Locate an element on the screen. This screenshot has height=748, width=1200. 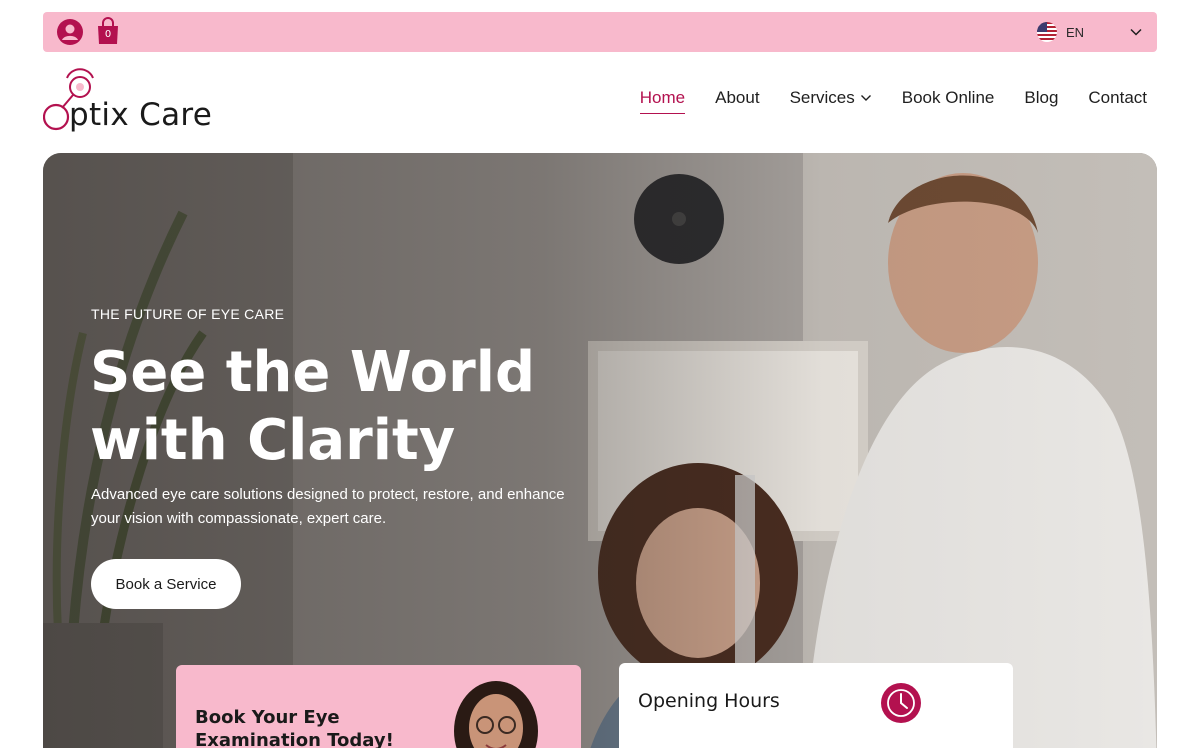
book-exam-title: Book Your Eye Examination Today! is located at coordinates (294, 727).